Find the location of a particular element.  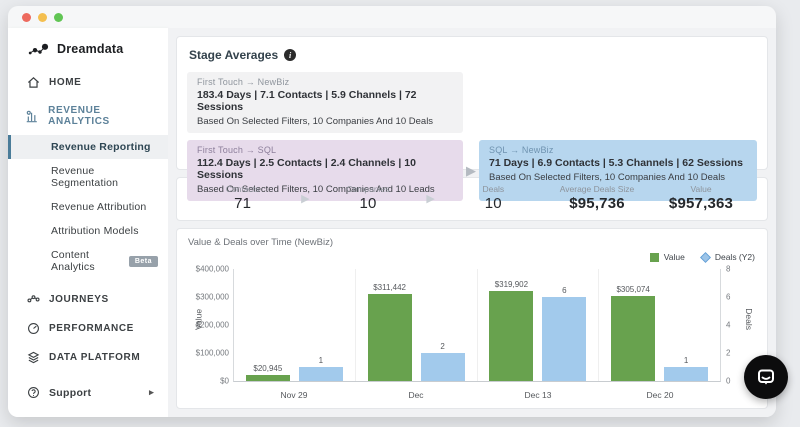

axis-tick-label: $0 is located at coordinates (224, 381).